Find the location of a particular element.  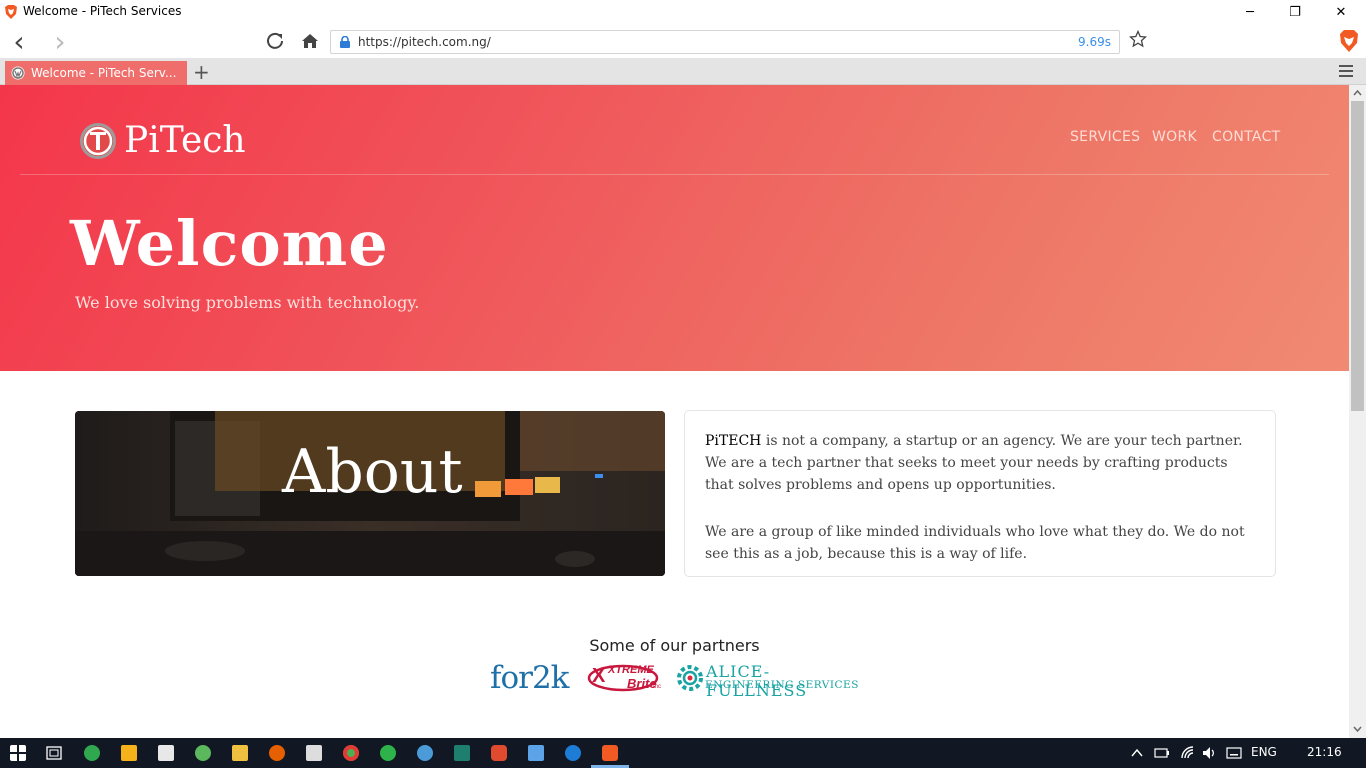

keyboard-icon is located at coordinates (1234, 753).